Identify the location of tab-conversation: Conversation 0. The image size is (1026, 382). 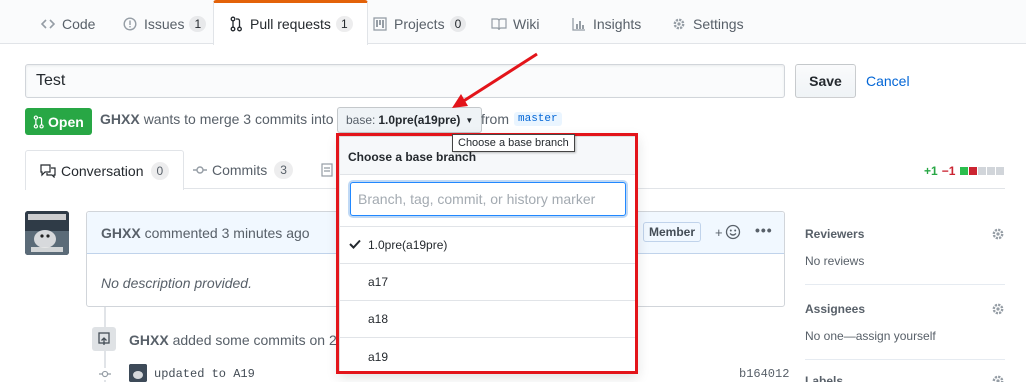
(105, 170).